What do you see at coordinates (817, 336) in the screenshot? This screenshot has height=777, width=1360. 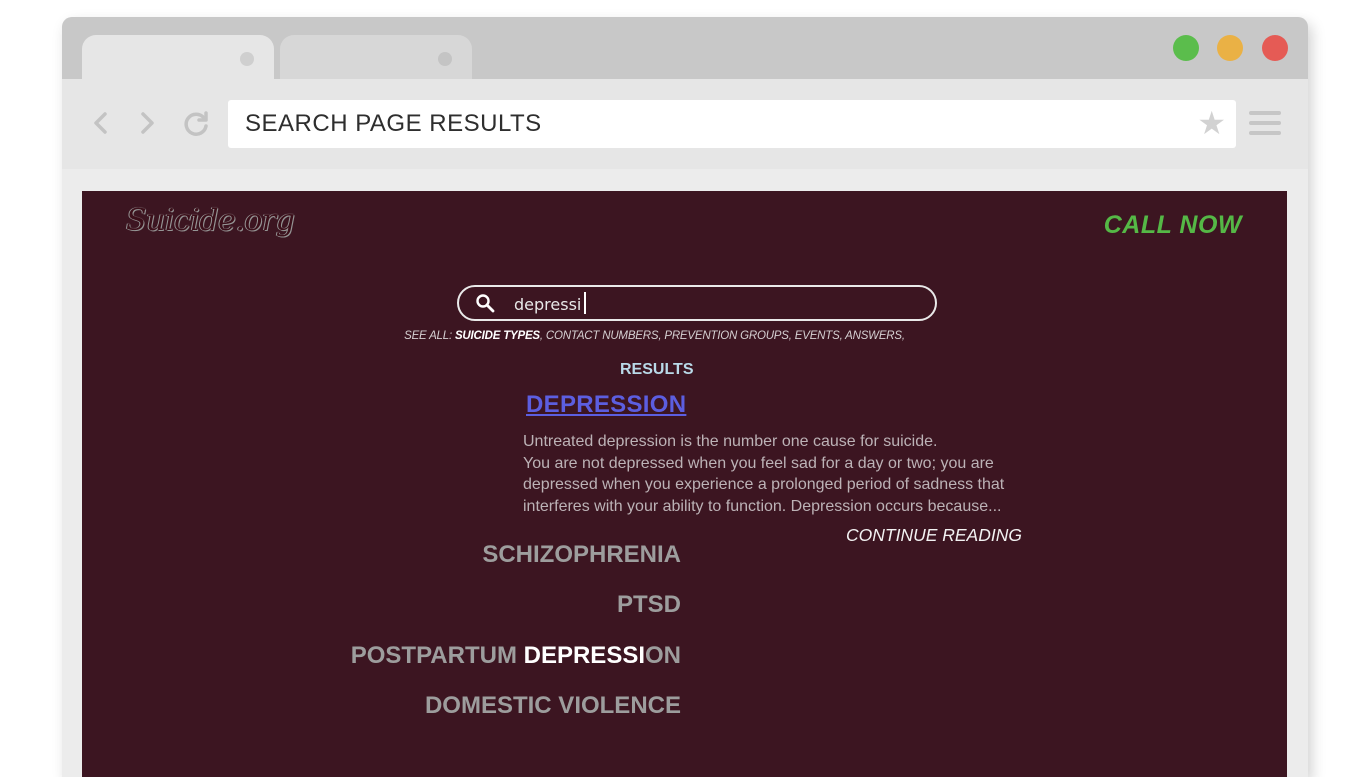 I see `see-all-link-events: EVENTS` at bounding box center [817, 336].